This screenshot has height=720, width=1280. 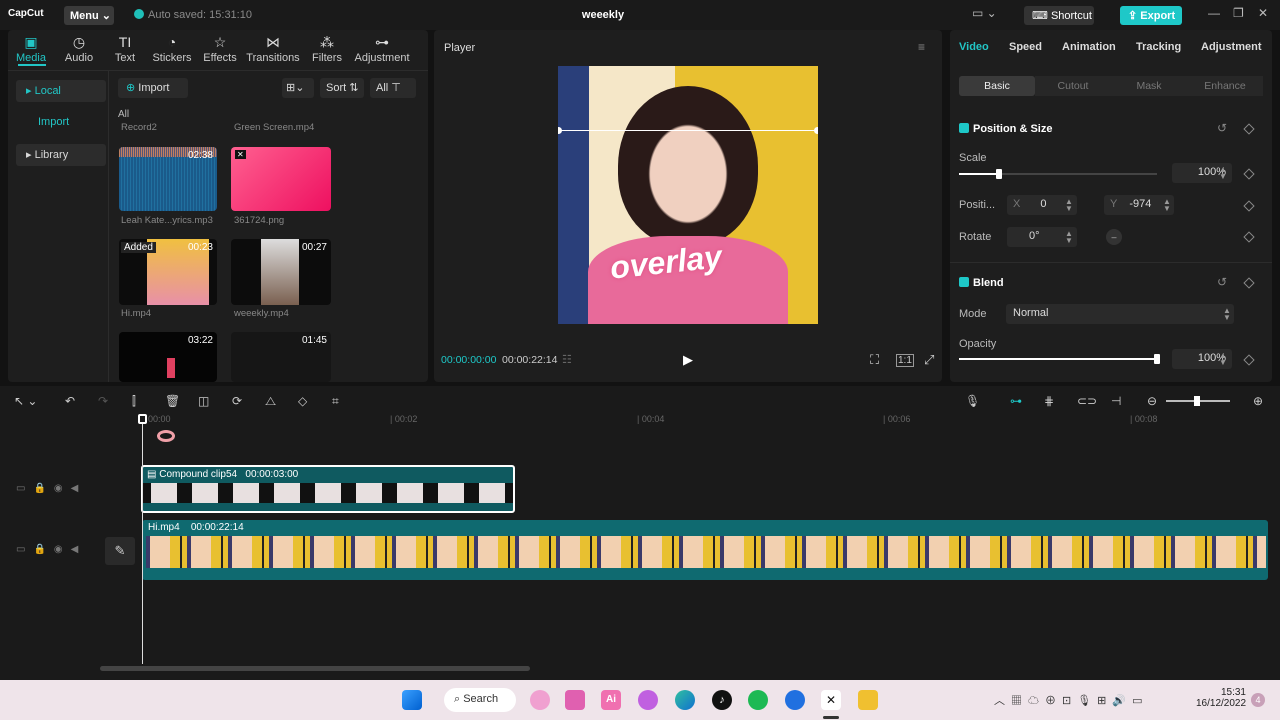 I want to click on playhead, so click(x=142, y=539).